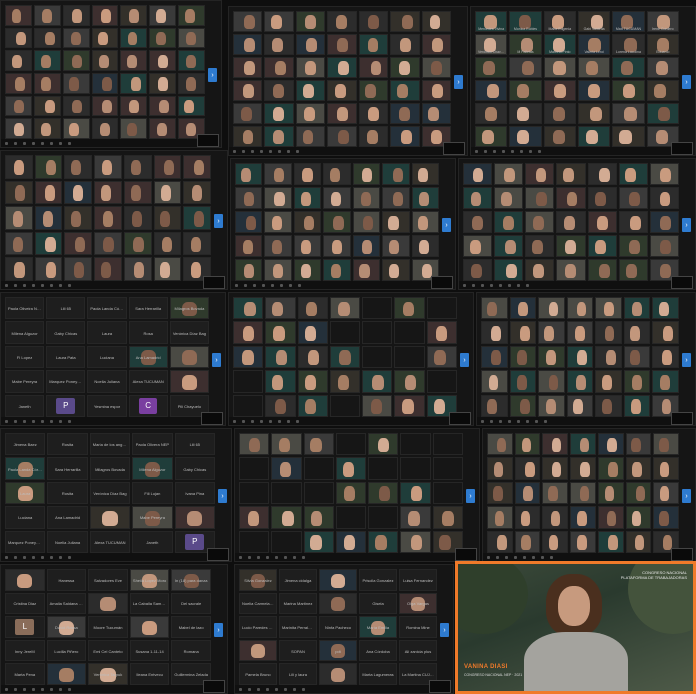 The width and height of the screenshot is (696, 694). I want to click on self-view-thumbnail, so click(460, 418).